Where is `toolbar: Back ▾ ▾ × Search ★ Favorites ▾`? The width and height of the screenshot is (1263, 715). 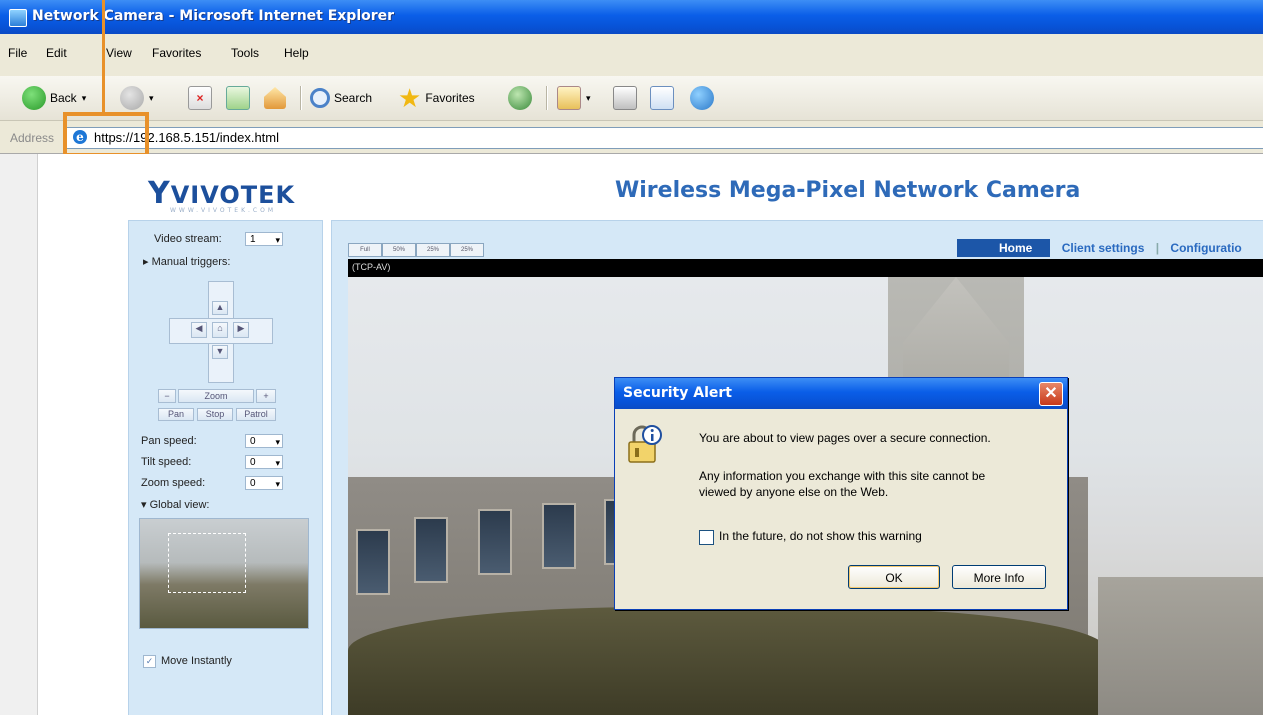 toolbar: Back ▾ ▾ × Search ★ Favorites ▾ is located at coordinates (631, 98).